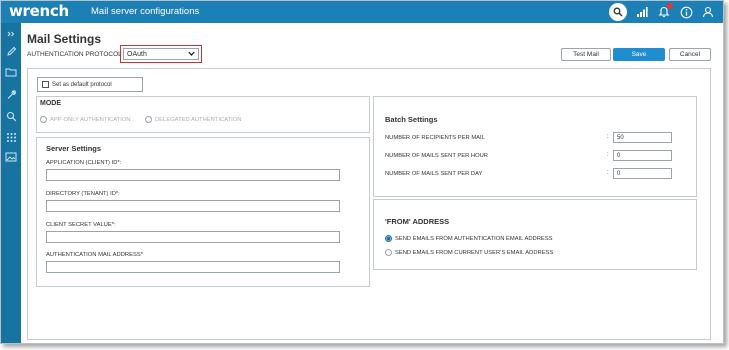  Describe the element at coordinates (708, 12) in the screenshot. I see `user-icon` at that location.